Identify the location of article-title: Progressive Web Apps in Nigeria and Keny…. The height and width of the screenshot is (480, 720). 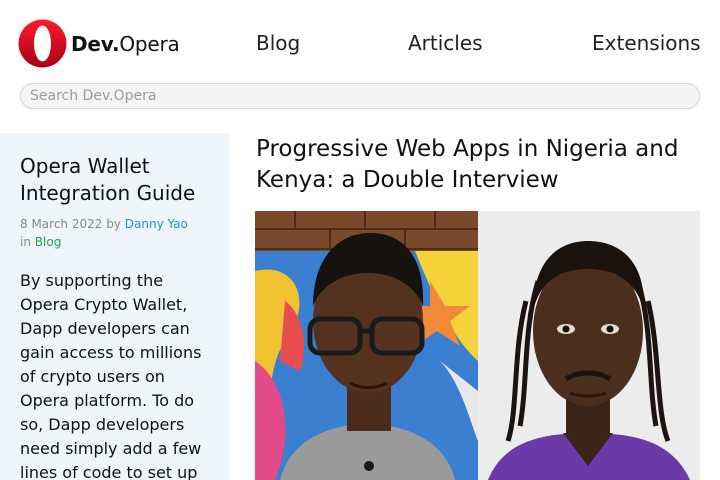
(481, 165).